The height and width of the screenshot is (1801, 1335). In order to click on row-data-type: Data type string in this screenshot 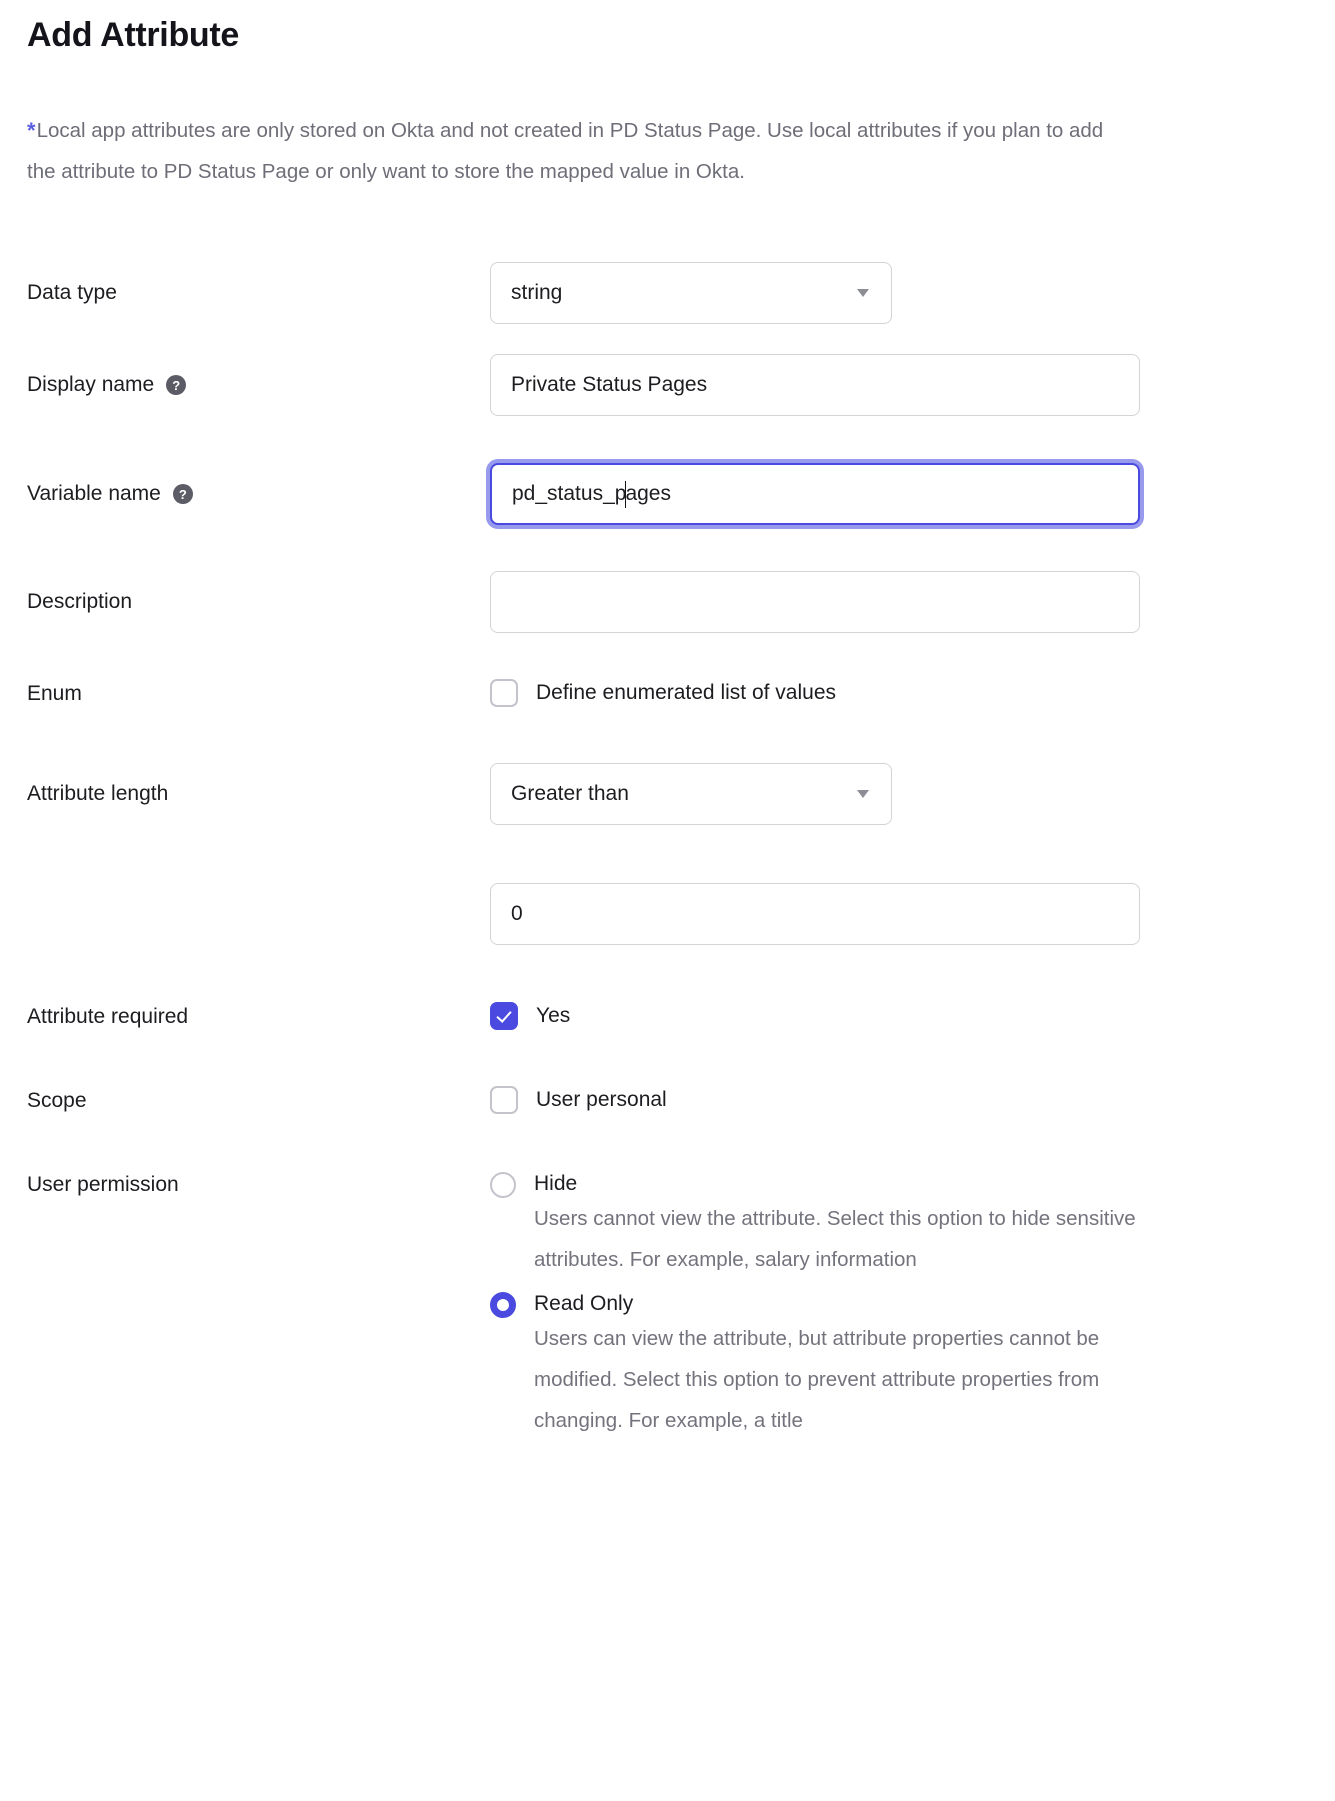, I will do `click(667, 308)`.